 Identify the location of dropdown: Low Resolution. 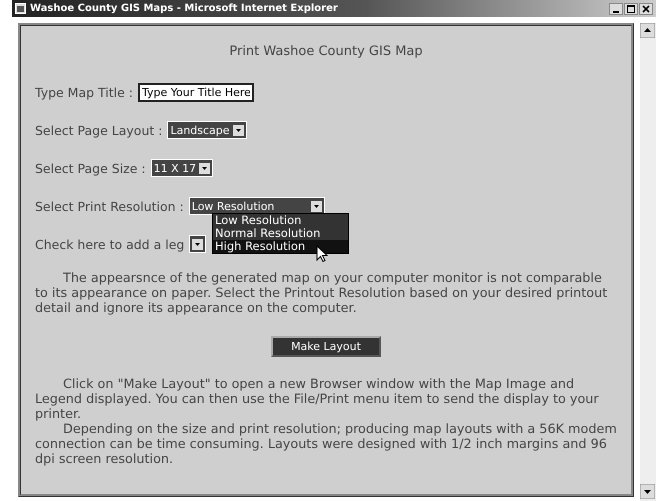
(256, 206).